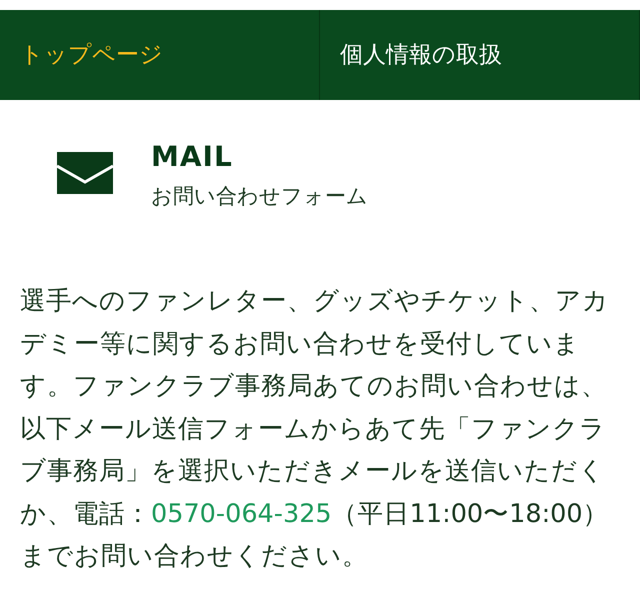 The width and height of the screenshot is (640, 609). I want to click on nav-tab: トップページ, so click(160, 55).